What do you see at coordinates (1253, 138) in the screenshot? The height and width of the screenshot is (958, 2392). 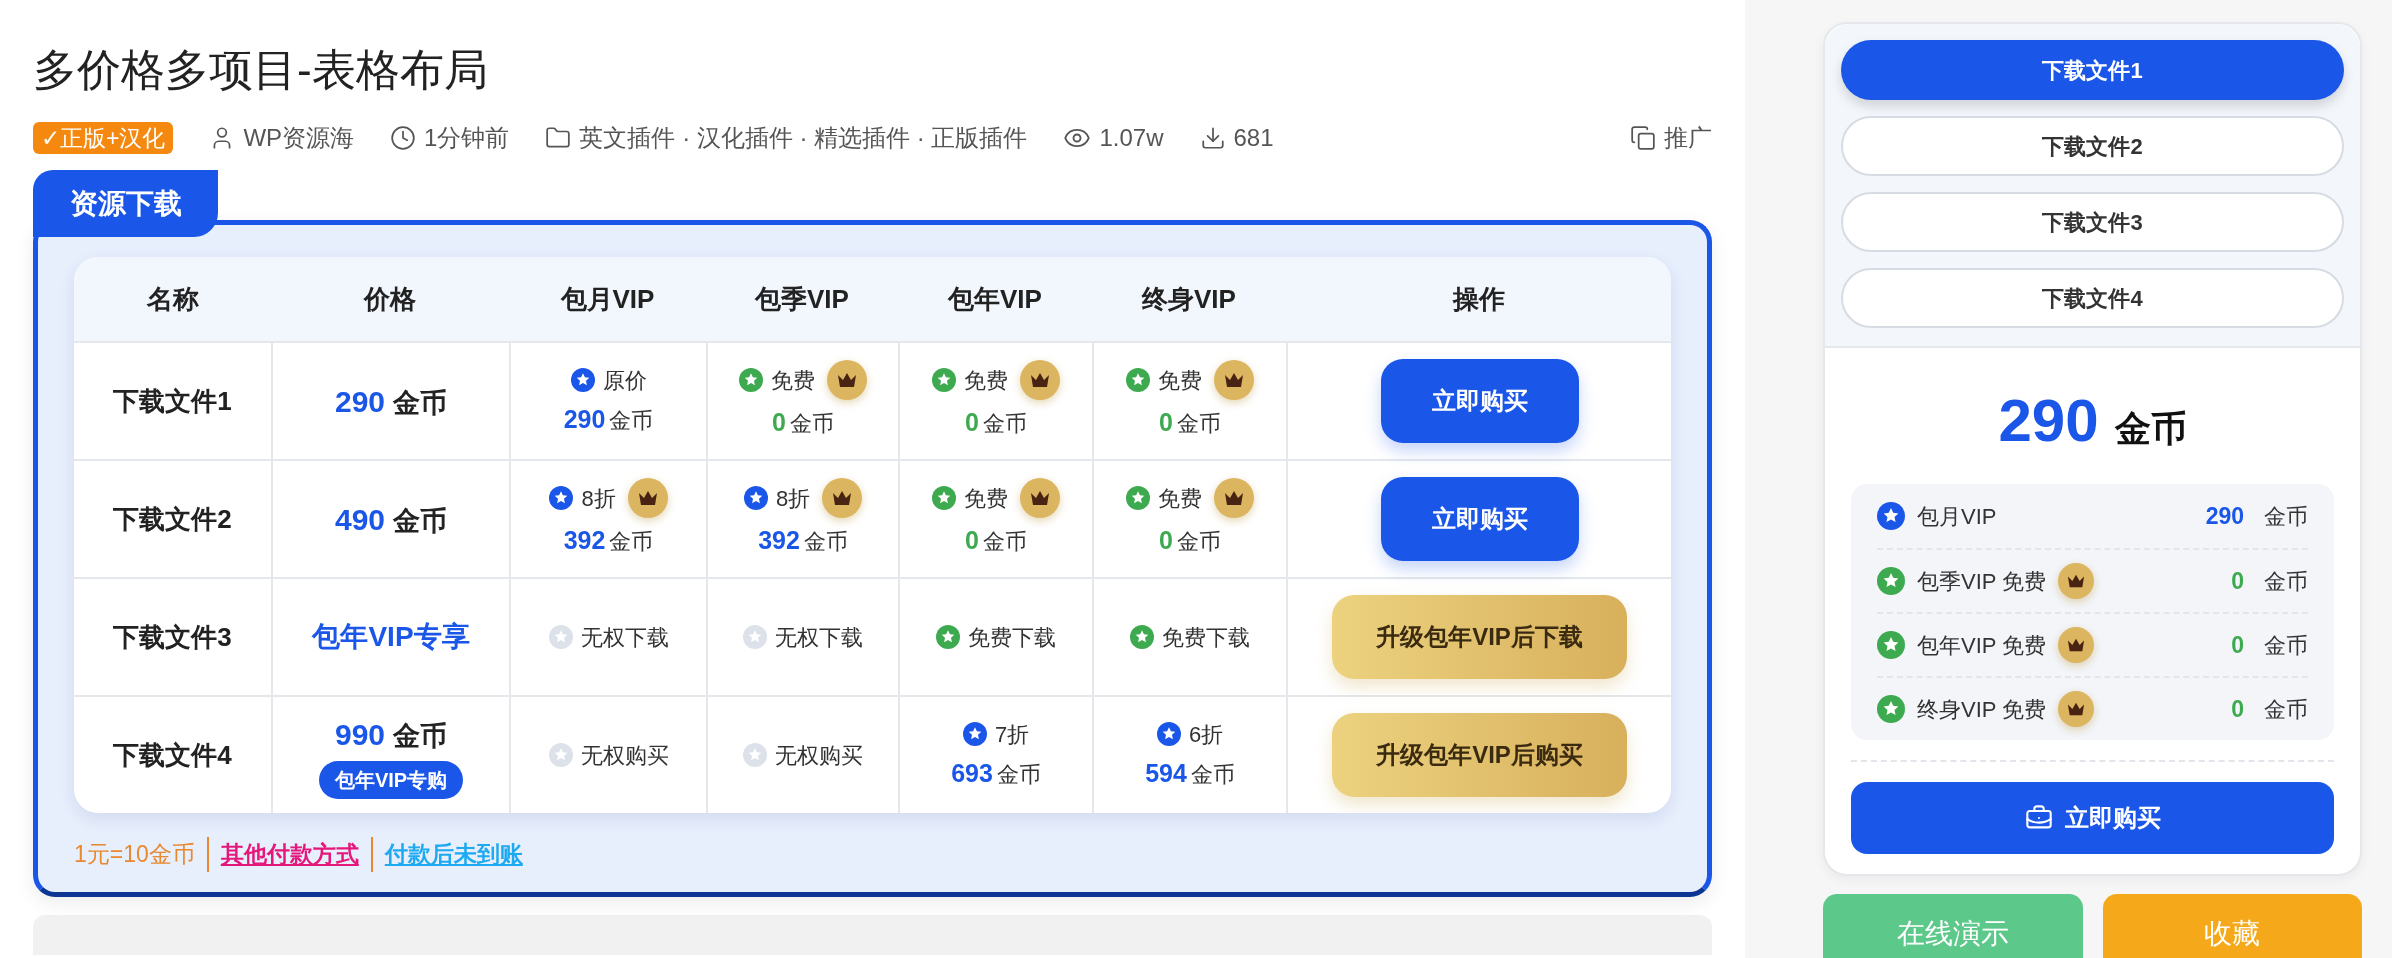 I see `download-count: 681` at bounding box center [1253, 138].